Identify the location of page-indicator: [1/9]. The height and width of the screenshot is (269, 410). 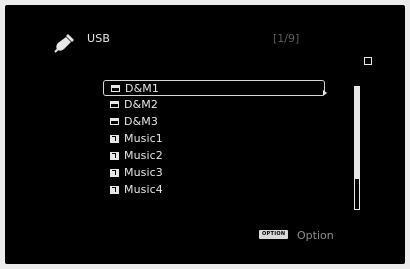
(286, 38).